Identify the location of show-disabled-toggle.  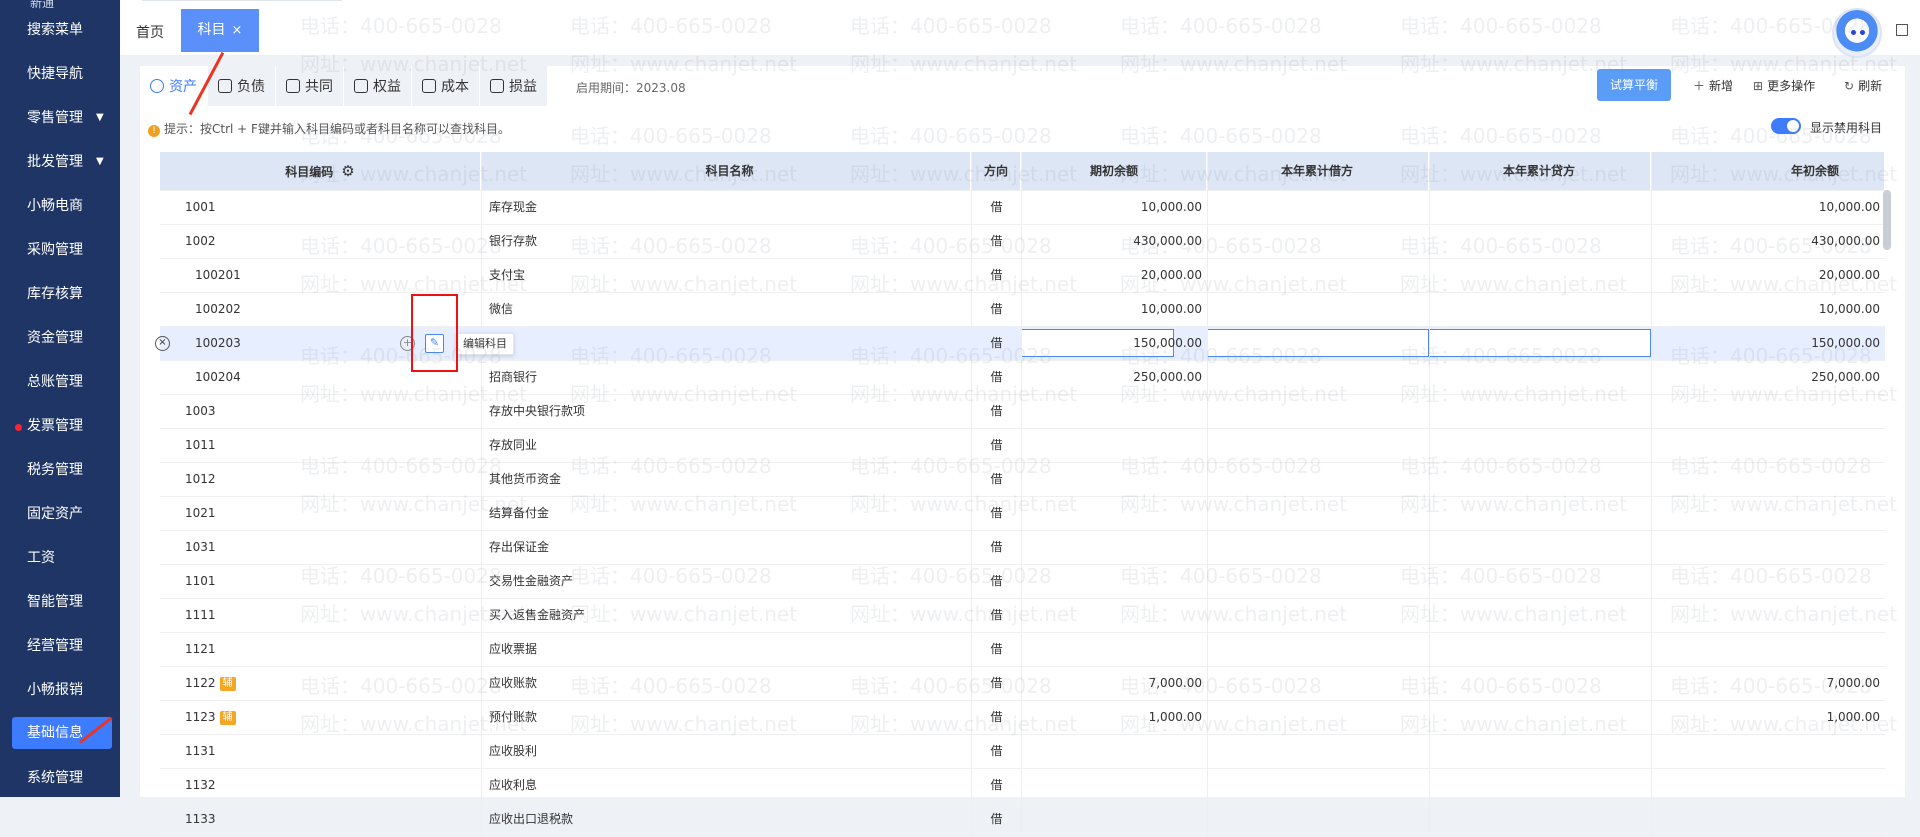
(1786, 126).